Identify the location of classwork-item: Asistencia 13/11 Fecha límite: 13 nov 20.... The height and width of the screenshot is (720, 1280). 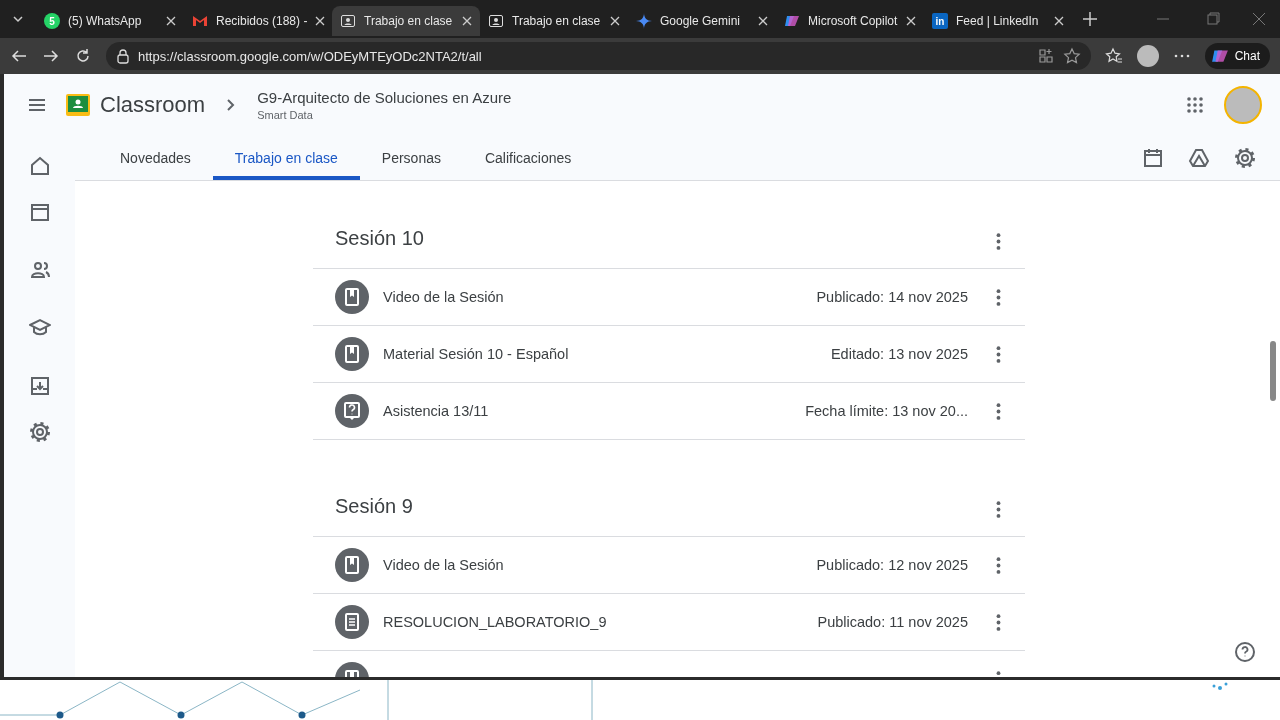
(669, 411).